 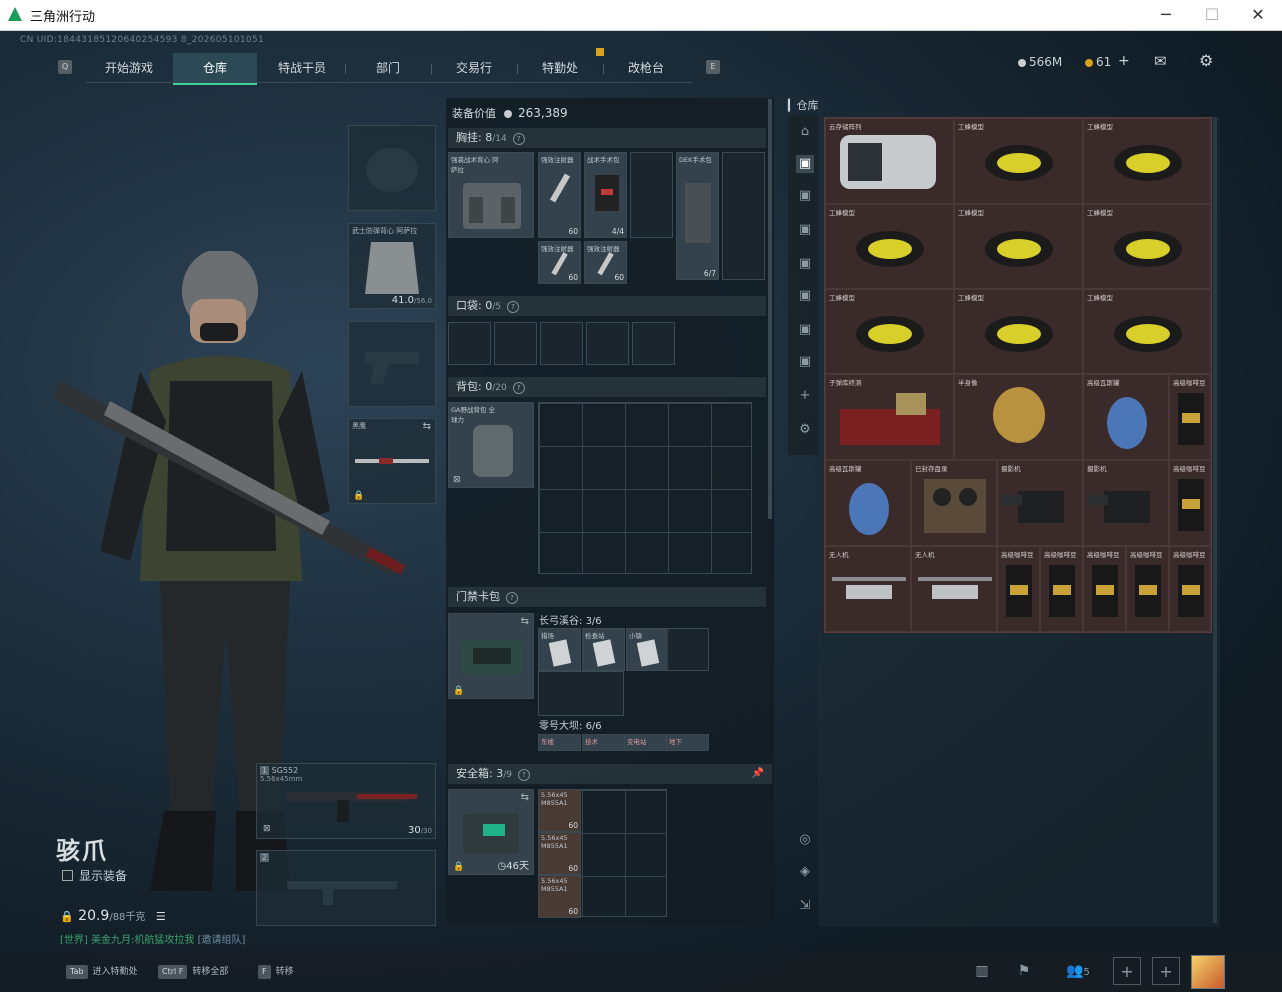 I want to click on keycard: 东楼, so click(x=559, y=742).